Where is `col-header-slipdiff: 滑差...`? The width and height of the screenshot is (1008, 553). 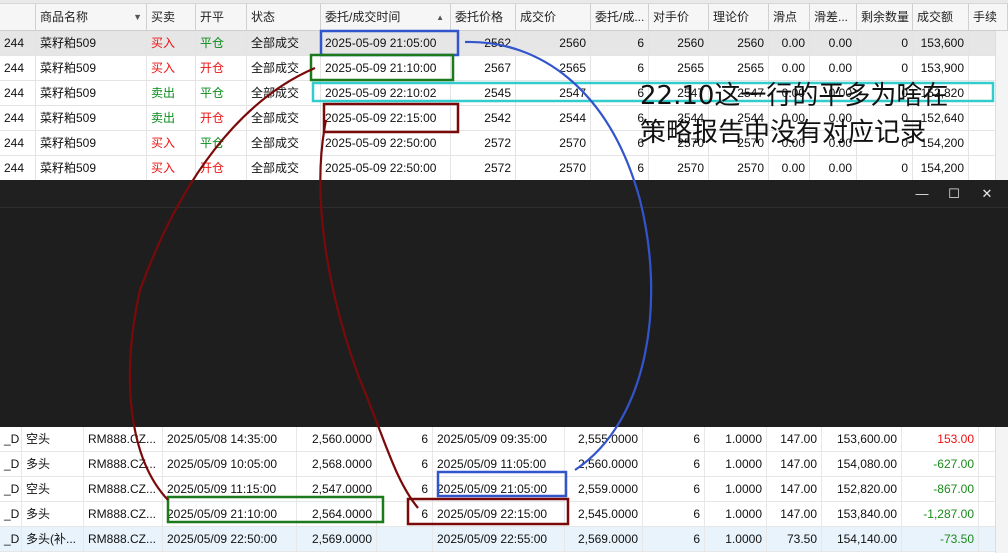
col-header-slipdiff: 滑差... is located at coordinates (833, 17).